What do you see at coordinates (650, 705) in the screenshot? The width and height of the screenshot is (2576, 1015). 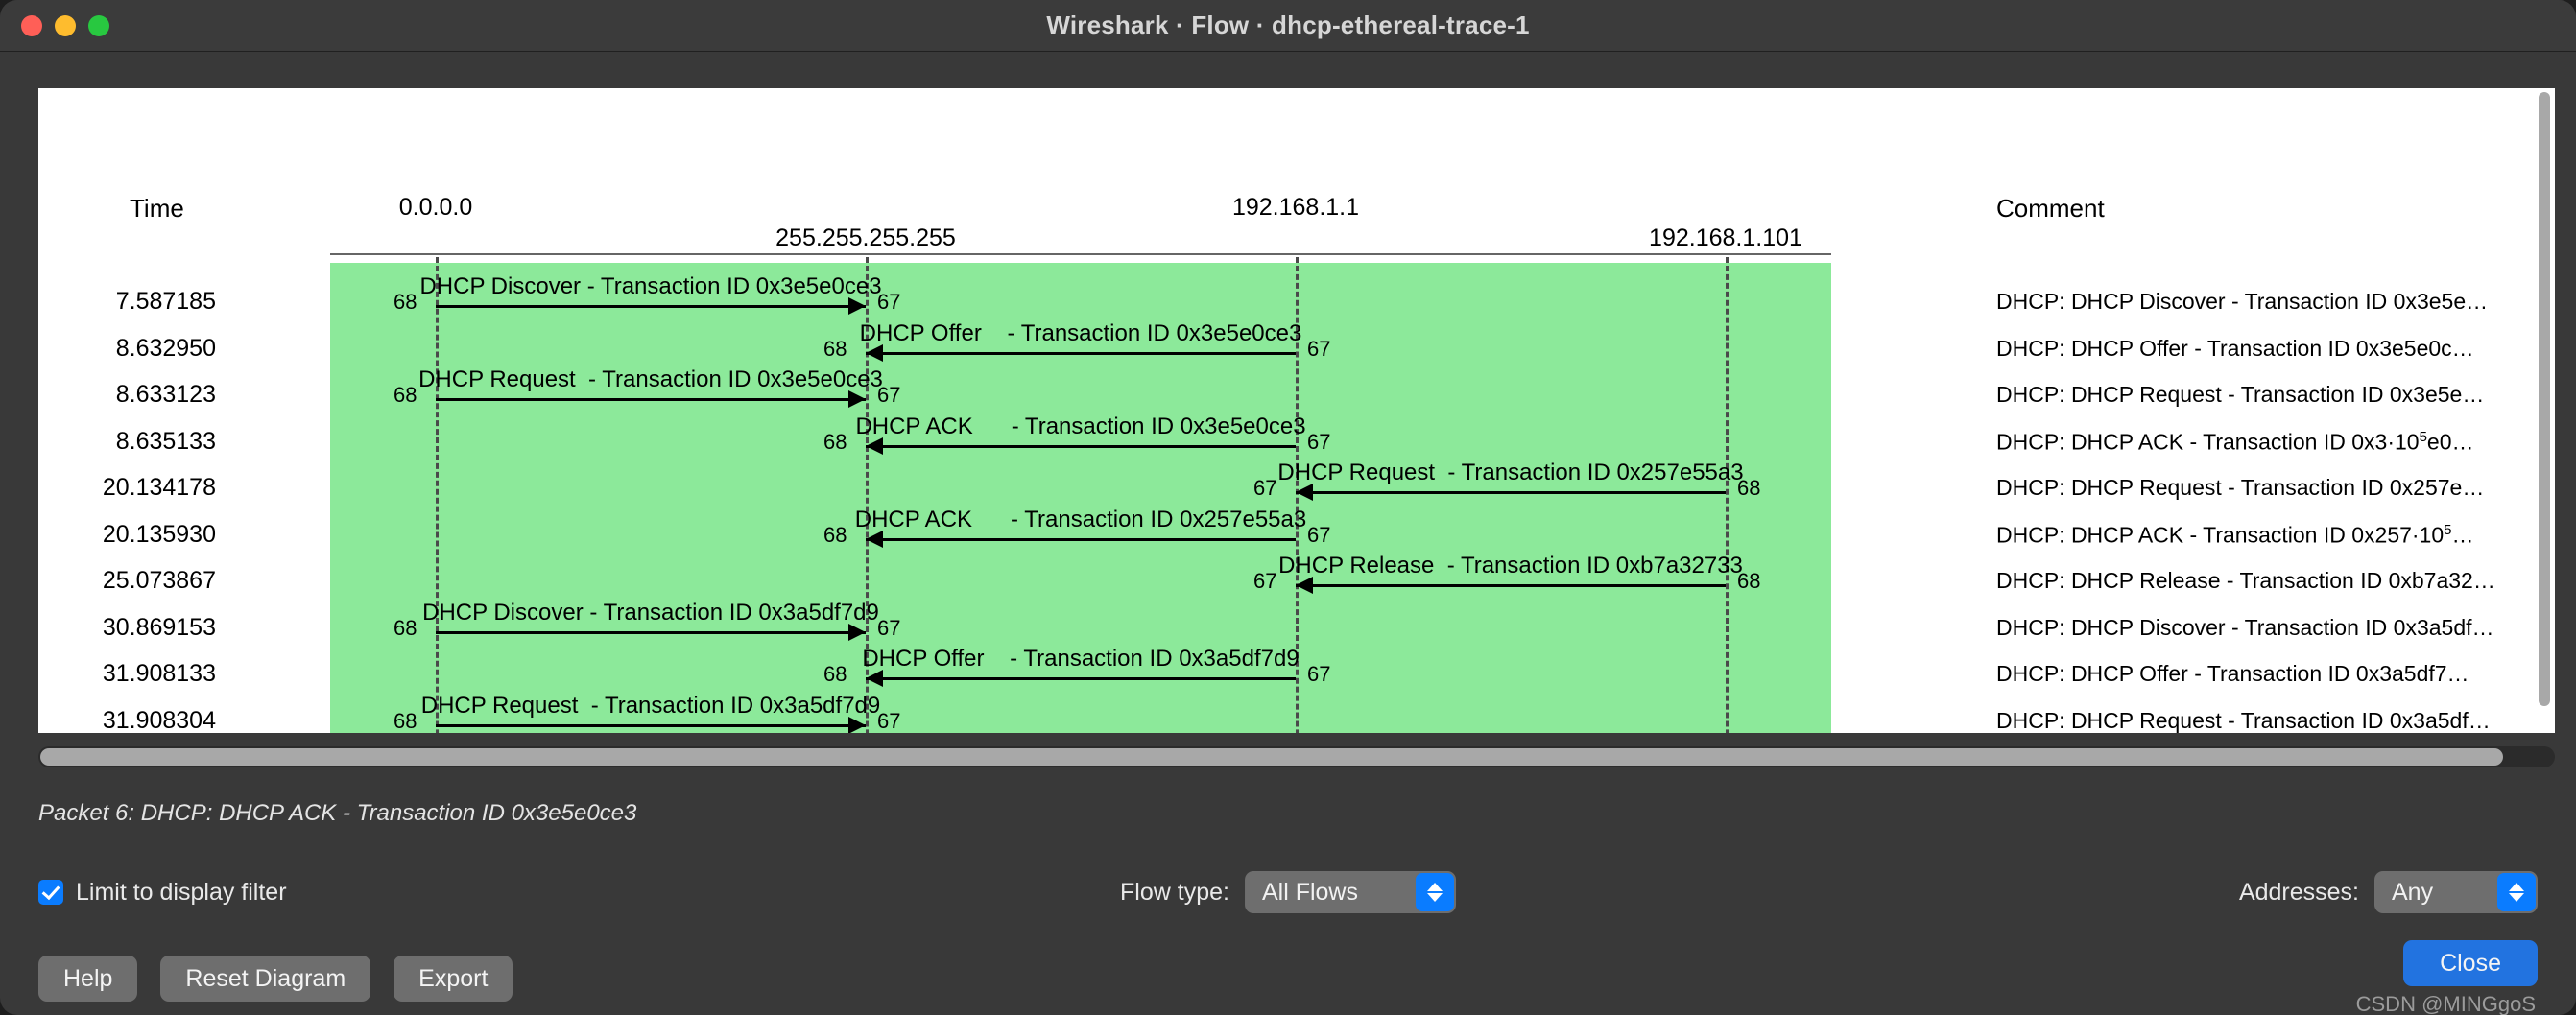 I see `flow-message-label: DHCP Request - Transaction ID 0x3a5df7d9` at bounding box center [650, 705].